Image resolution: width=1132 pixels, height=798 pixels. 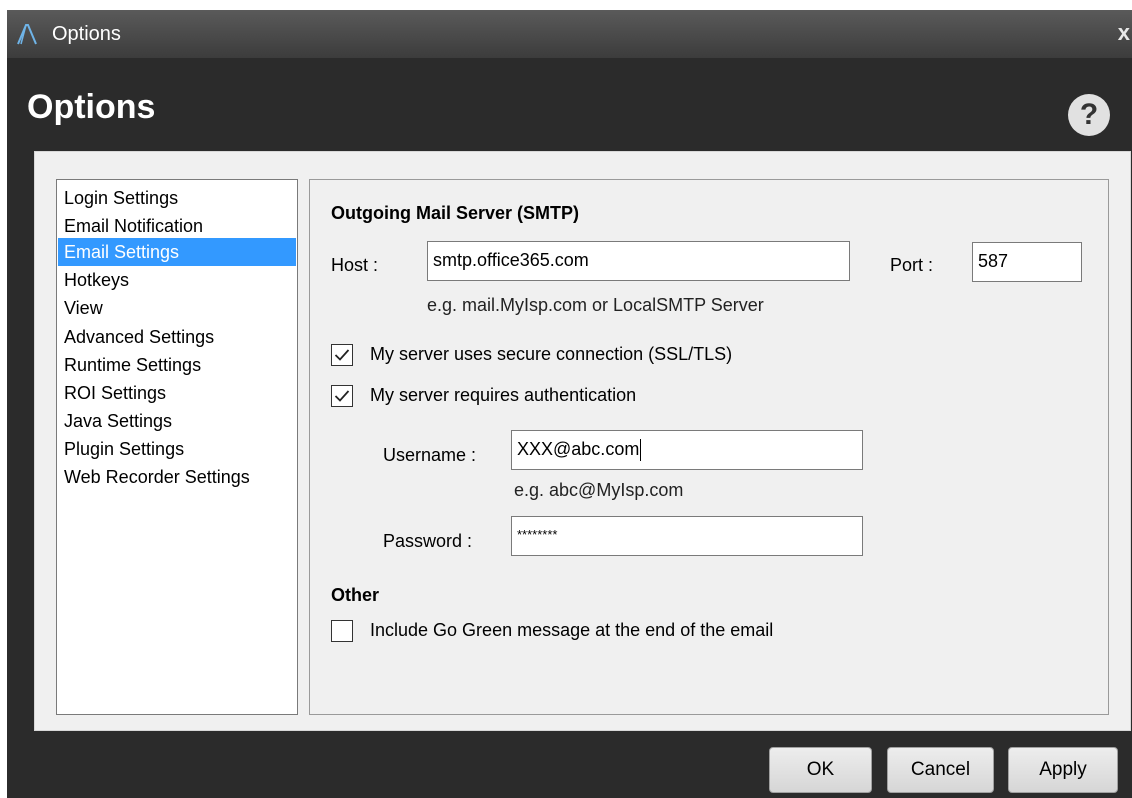 I want to click on host-label: Host :, so click(x=355, y=265).